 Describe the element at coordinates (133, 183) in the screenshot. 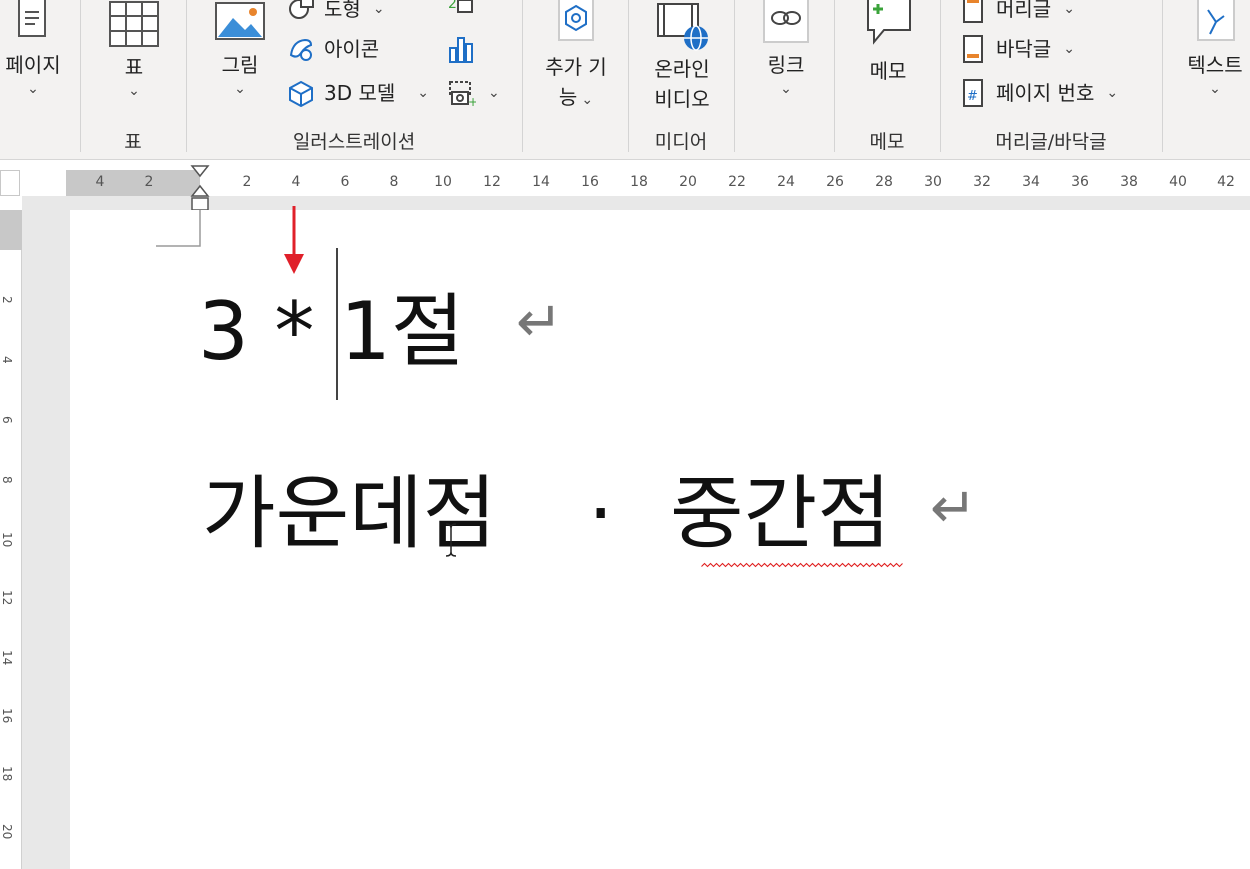

I see `left-margin-zone` at that location.